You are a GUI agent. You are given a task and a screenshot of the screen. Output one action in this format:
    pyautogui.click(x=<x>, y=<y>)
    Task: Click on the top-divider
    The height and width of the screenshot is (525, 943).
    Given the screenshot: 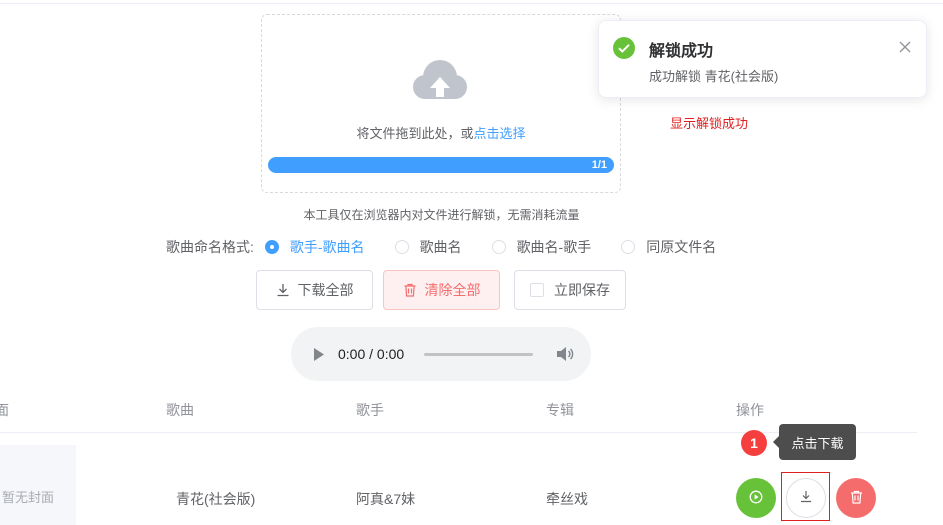 What is the action you would take?
    pyautogui.click(x=471, y=3)
    